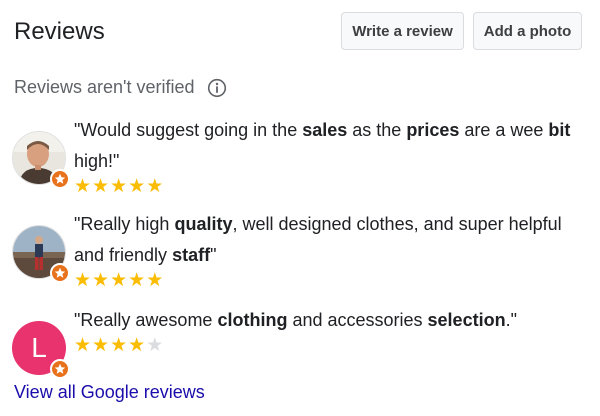 The image size is (600, 416). I want to click on review-text-segment: .", so click(511, 320).